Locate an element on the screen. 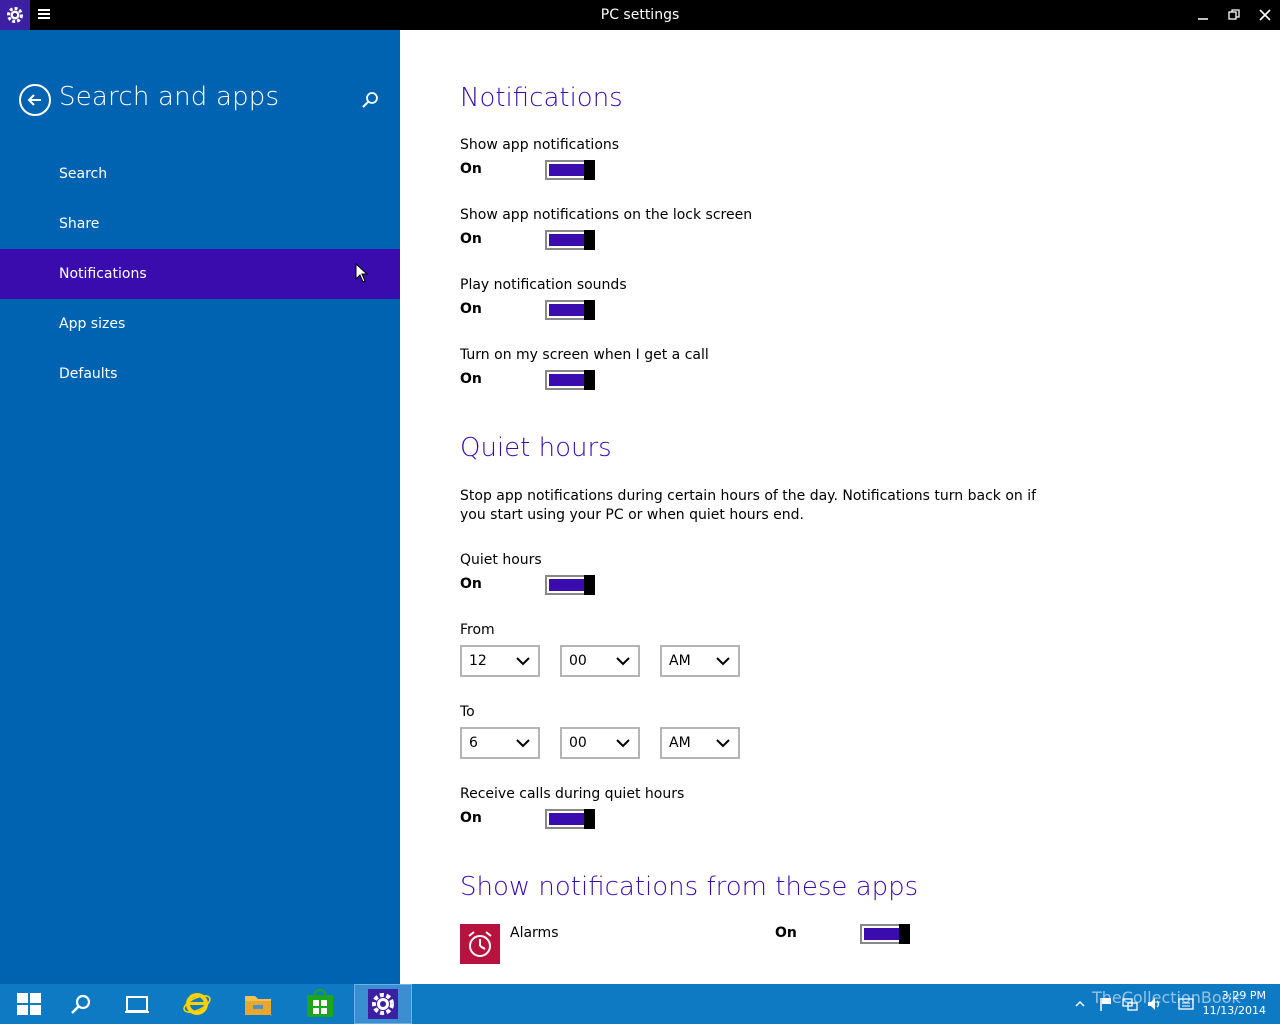 Image resolution: width=1280 pixels, height=1024 pixels. from-minute-select: 00 is located at coordinates (600, 661).